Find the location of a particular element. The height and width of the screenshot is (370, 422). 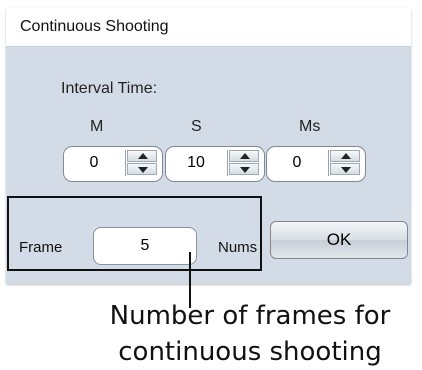

seconds-value: 10 is located at coordinates (196, 163).